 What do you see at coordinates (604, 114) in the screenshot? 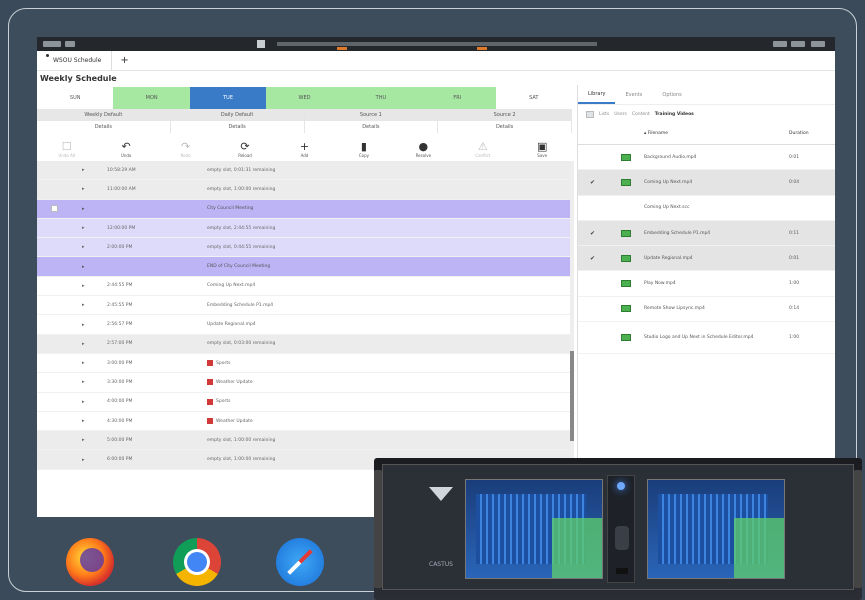
I see `breadcrumb-link: Lists` at bounding box center [604, 114].